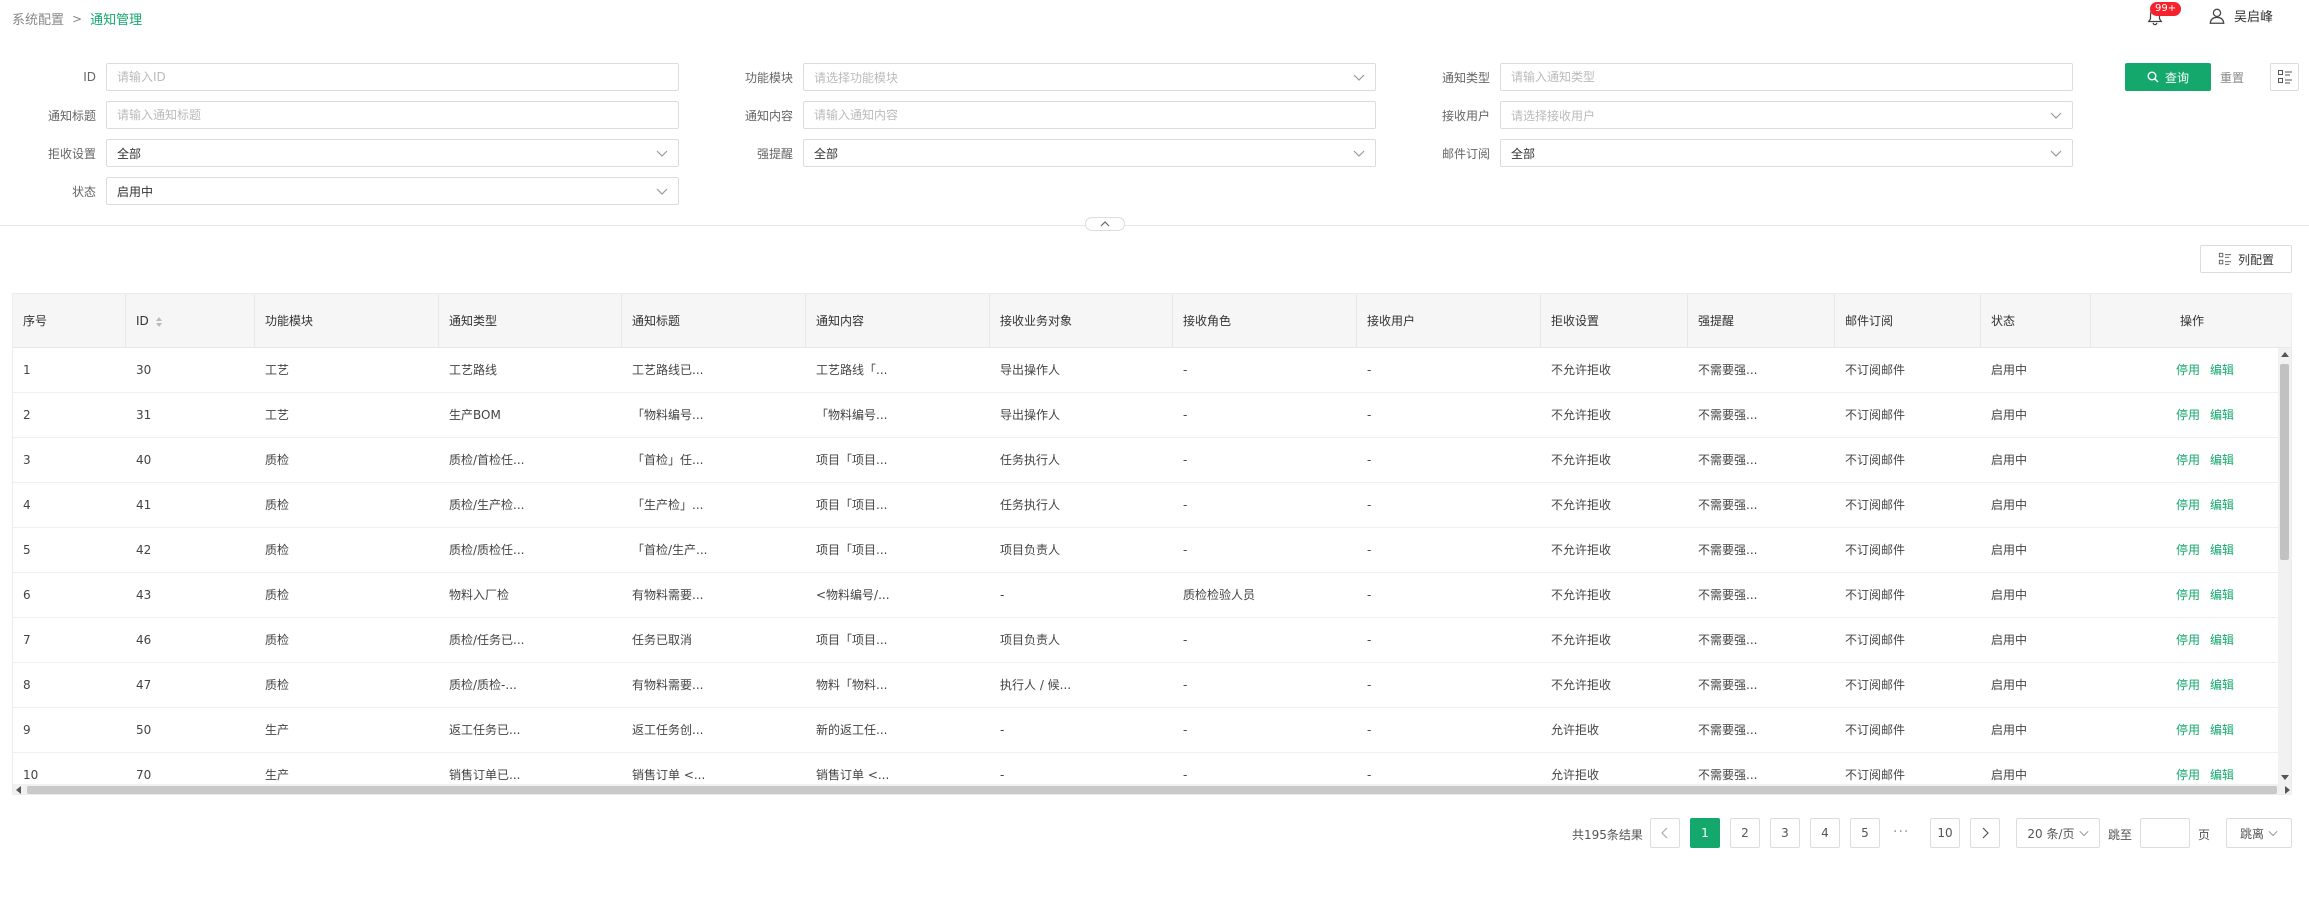 The image size is (2309, 920). What do you see at coordinates (530, 321) in the screenshot?
I see `col-header-type: 通知类型` at bounding box center [530, 321].